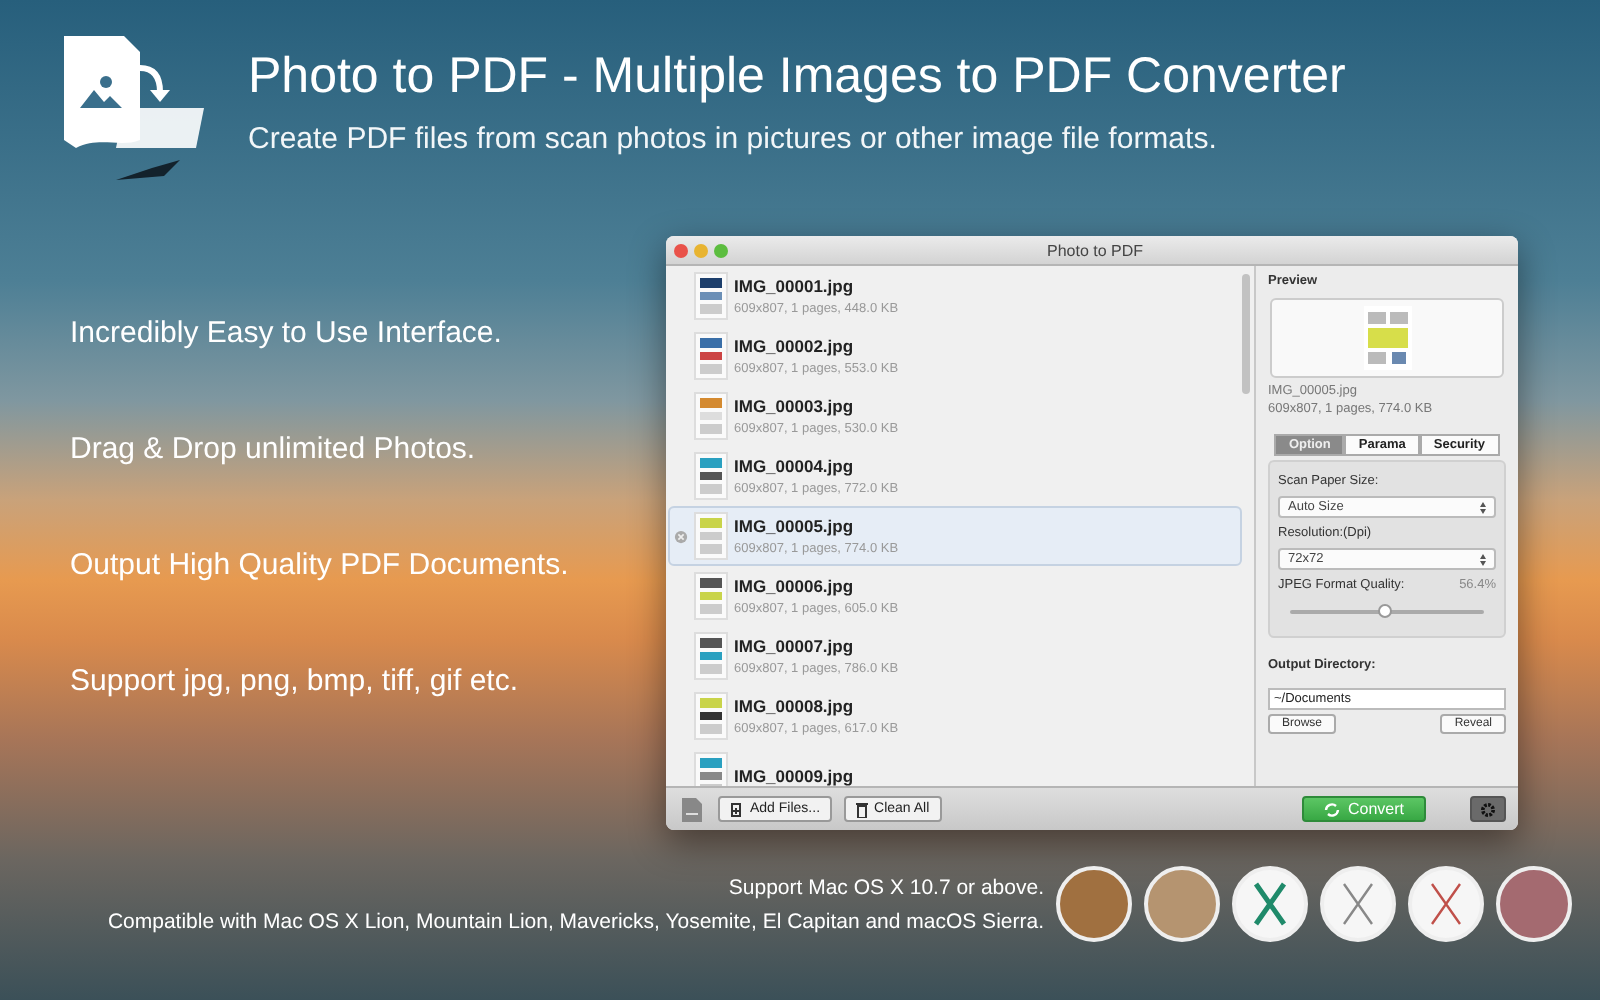 The image size is (1600, 1000). I want to click on feature-text: Incredibly Easy to Use Interface., so click(287, 334).